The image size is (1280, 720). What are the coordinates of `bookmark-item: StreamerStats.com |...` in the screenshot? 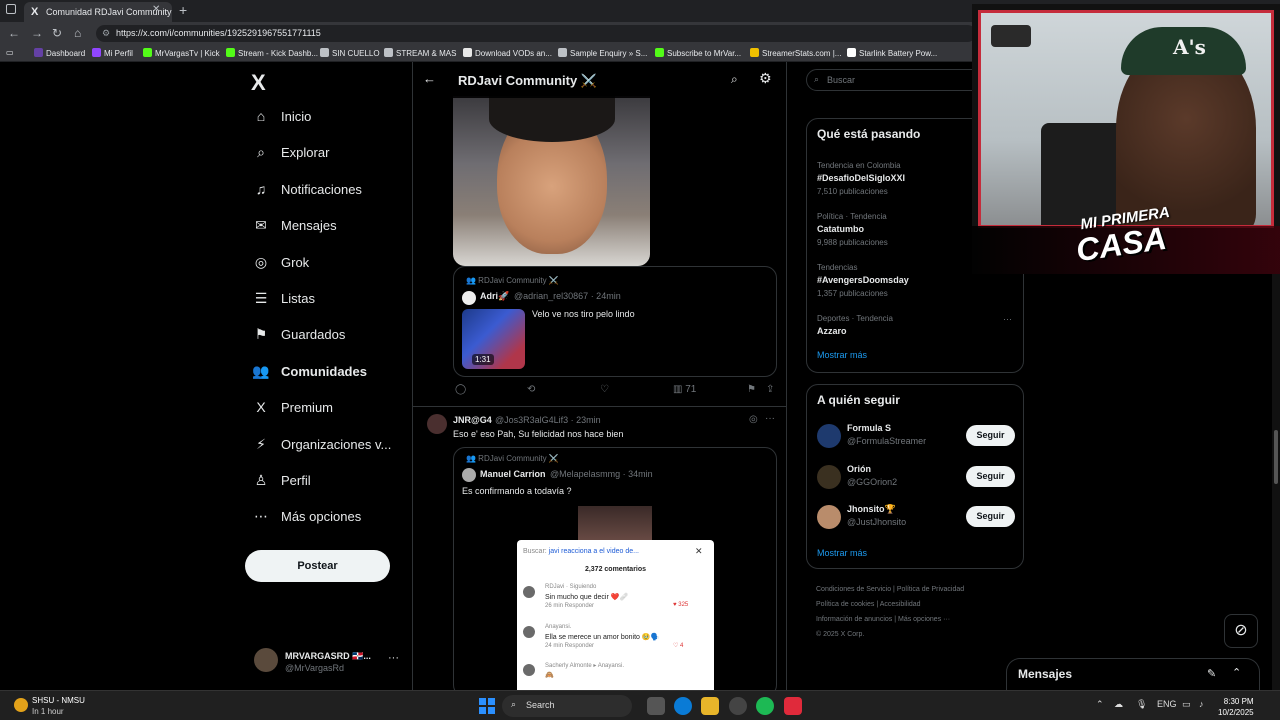 It's located at (795, 53).